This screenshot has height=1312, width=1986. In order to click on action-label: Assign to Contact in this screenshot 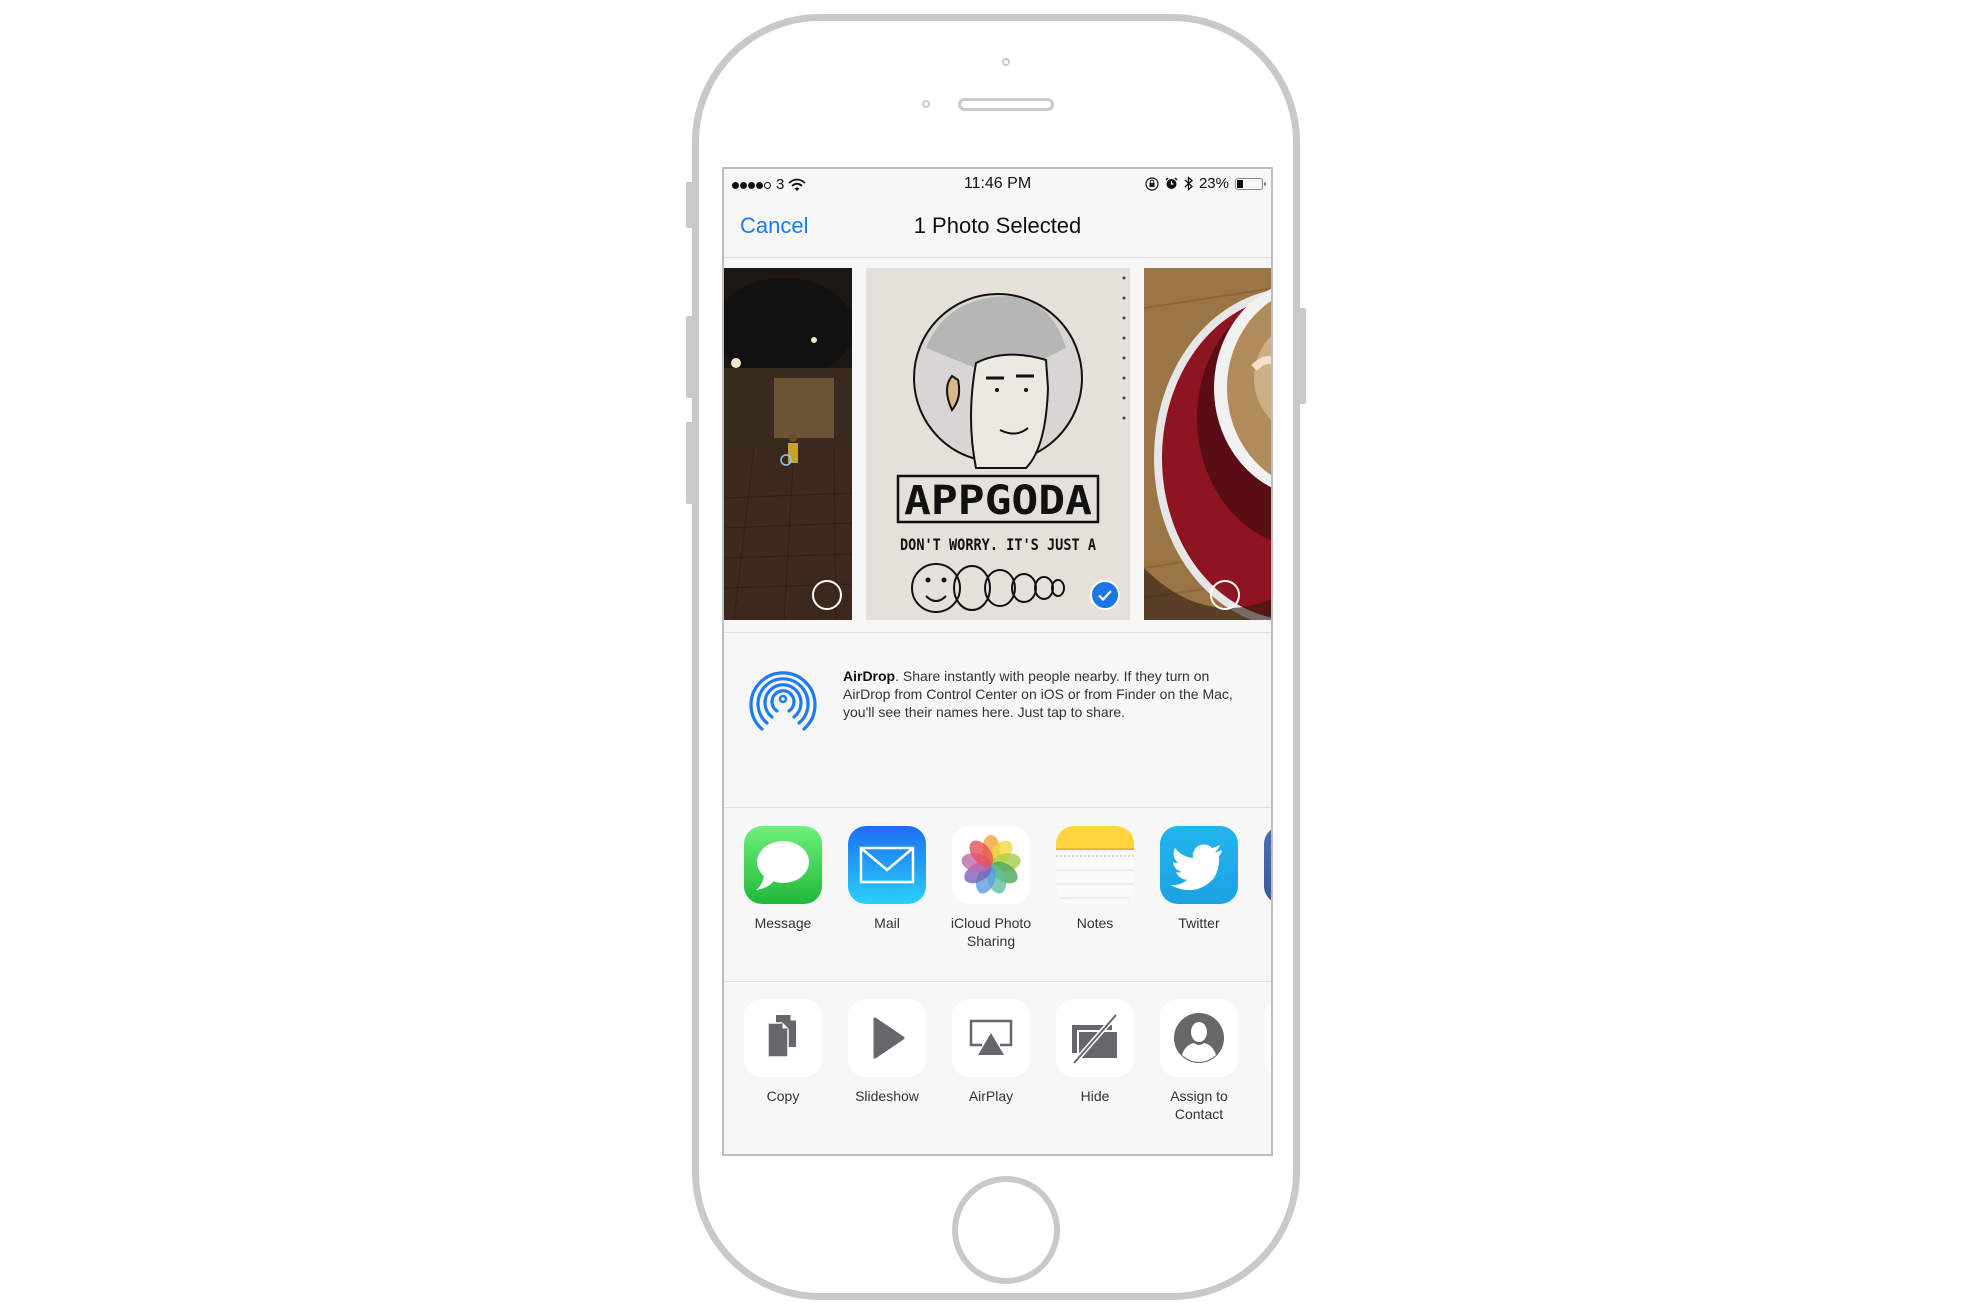, I will do `click(1199, 1105)`.